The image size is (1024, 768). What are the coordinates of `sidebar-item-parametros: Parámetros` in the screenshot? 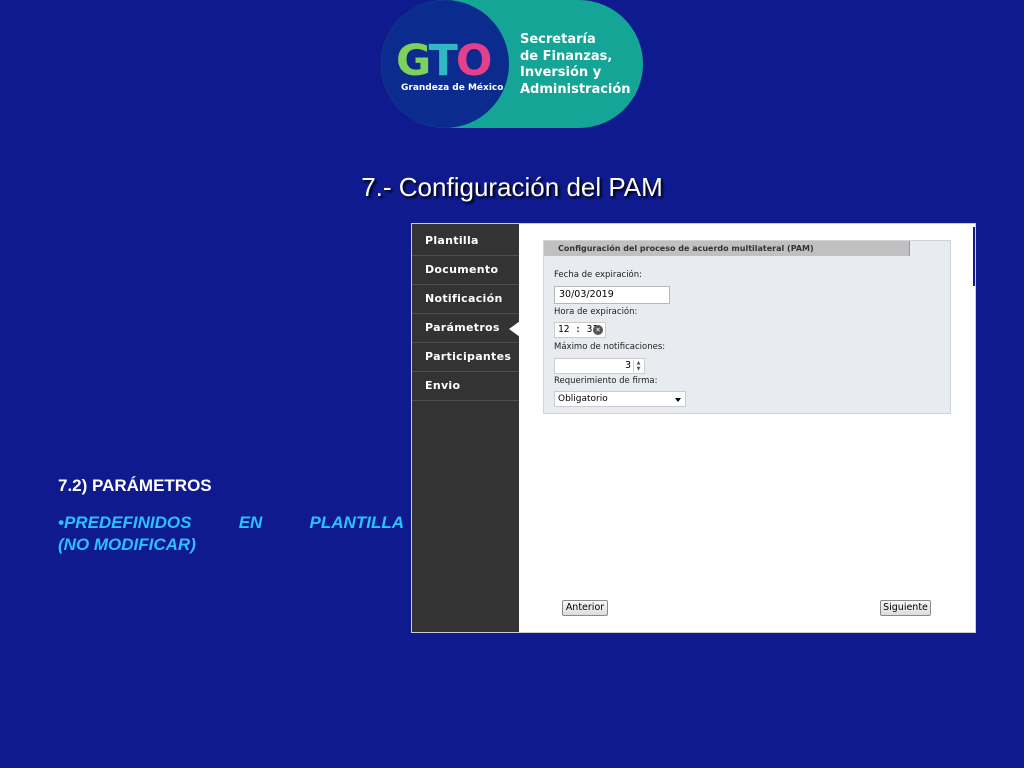 It's located at (466, 328).